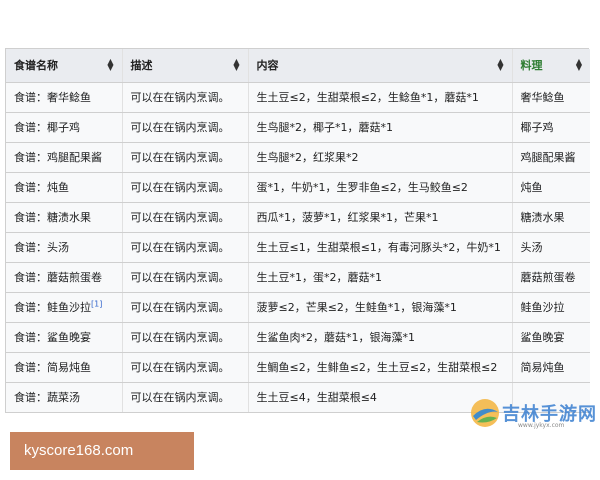 Image resolution: width=600 pixels, height=480 pixels. Describe the element at coordinates (52, 97) in the screenshot. I see `recipe-name: 食谱：奢华鲶鱼` at that location.